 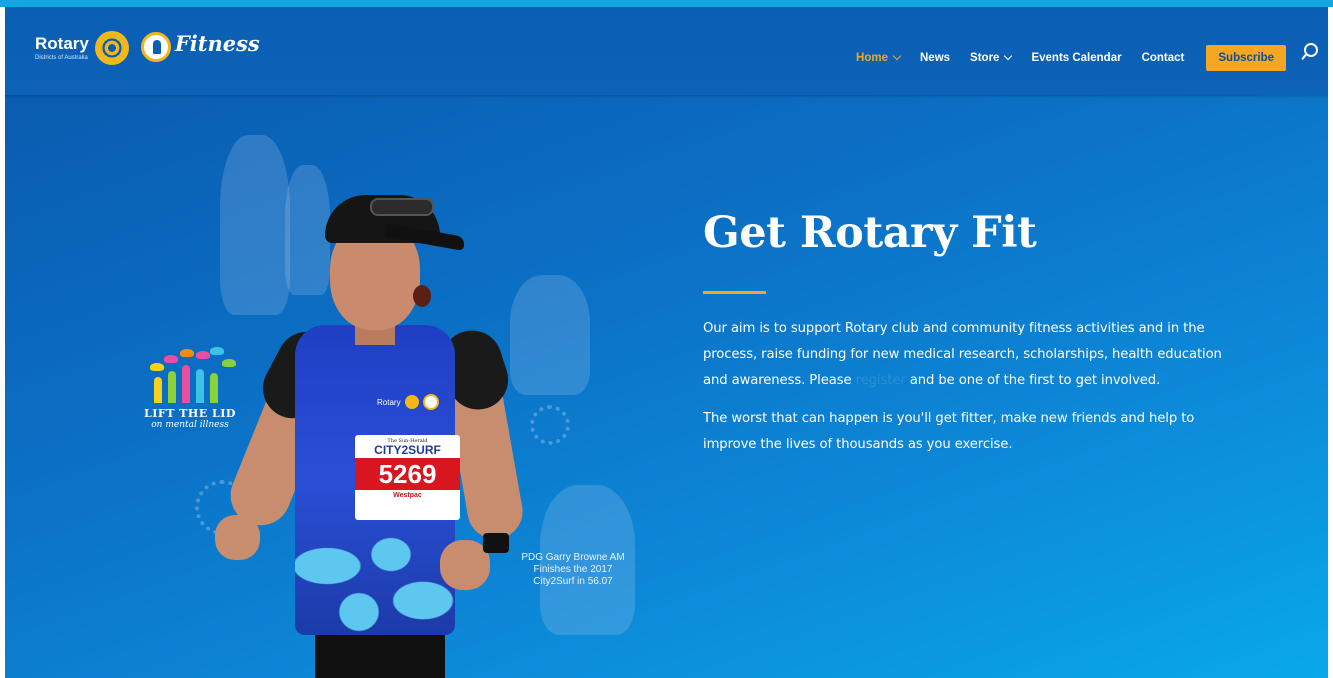 What do you see at coordinates (881, 380) in the screenshot?
I see `register-link: register` at bounding box center [881, 380].